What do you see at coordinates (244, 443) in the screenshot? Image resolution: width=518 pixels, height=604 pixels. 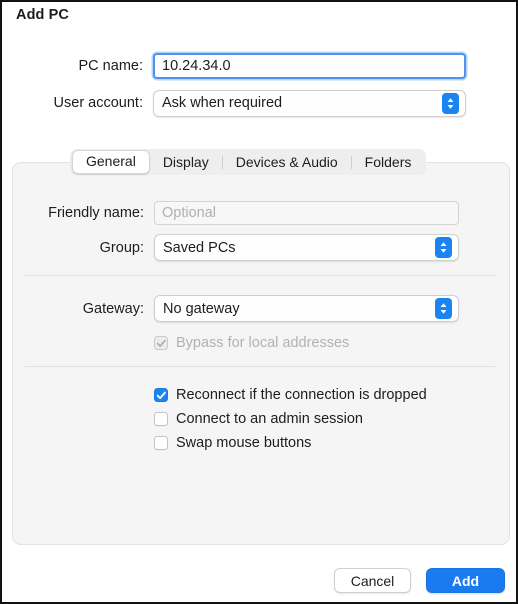 I see `swap-mouse-buttons-label: Swap mouse buttons` at bounding box center [244, 443].